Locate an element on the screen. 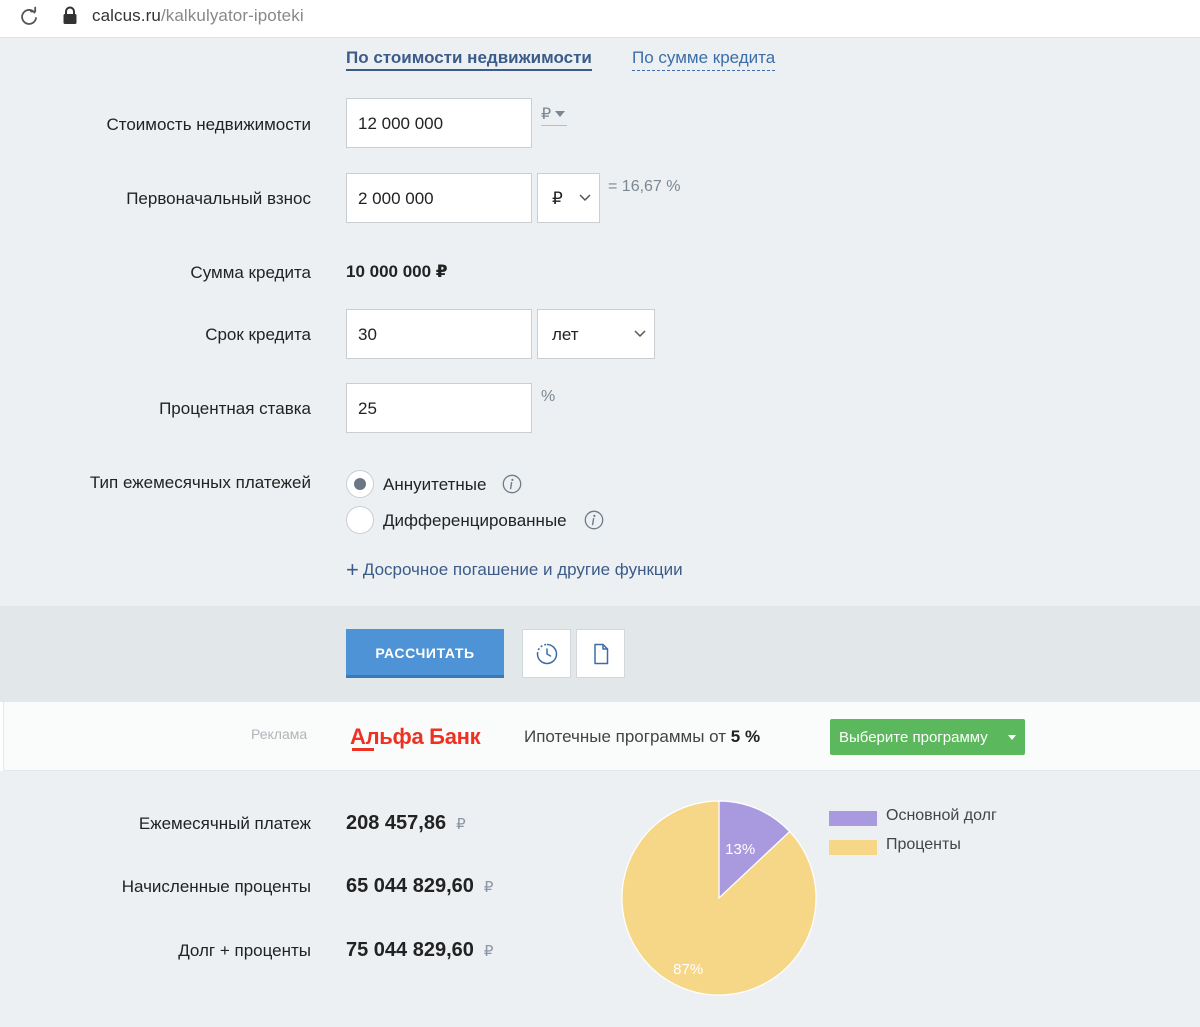 The image size is (1200, 1027). monthly-payment-value: 208 457,86 ₽ is located at coordinates (406, 823).